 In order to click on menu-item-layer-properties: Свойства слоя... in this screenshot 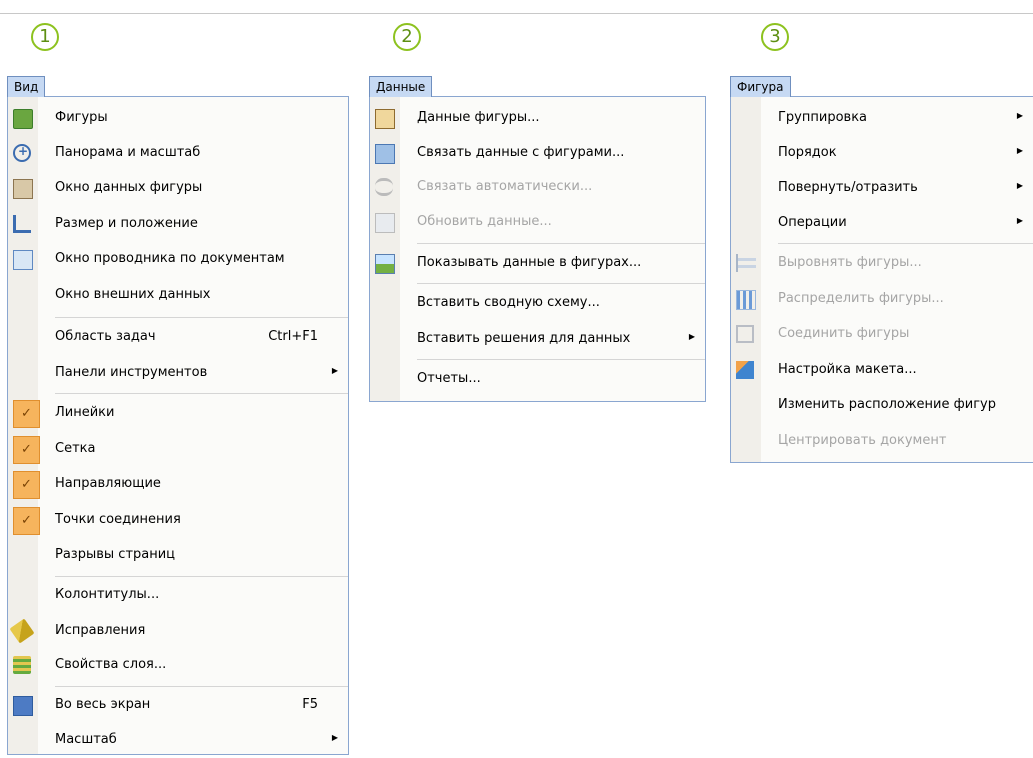, I will do `click(178, 665)`.